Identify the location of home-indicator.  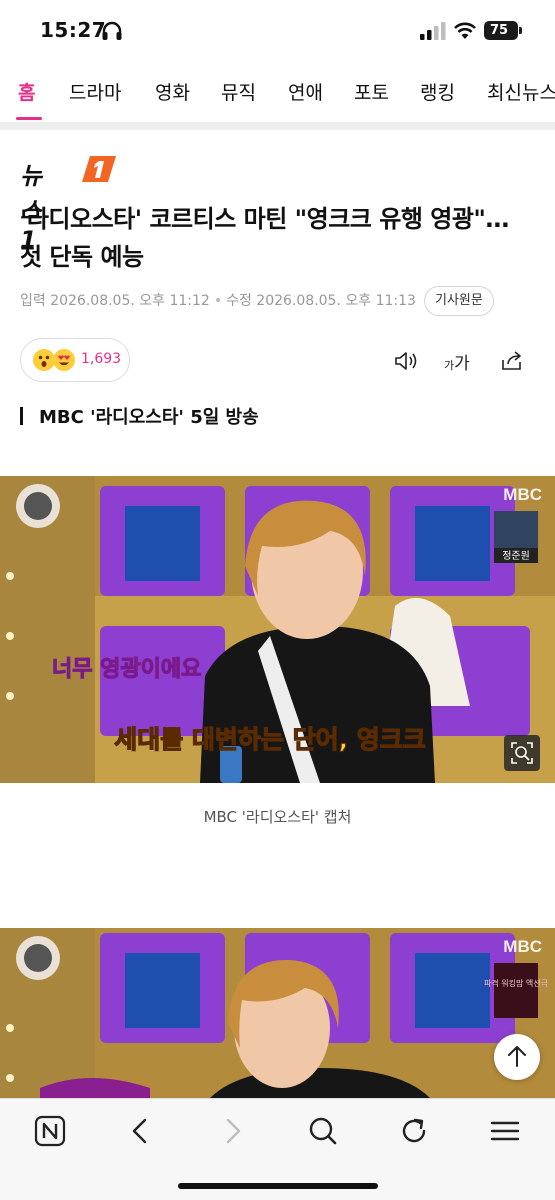
(278, 1186).